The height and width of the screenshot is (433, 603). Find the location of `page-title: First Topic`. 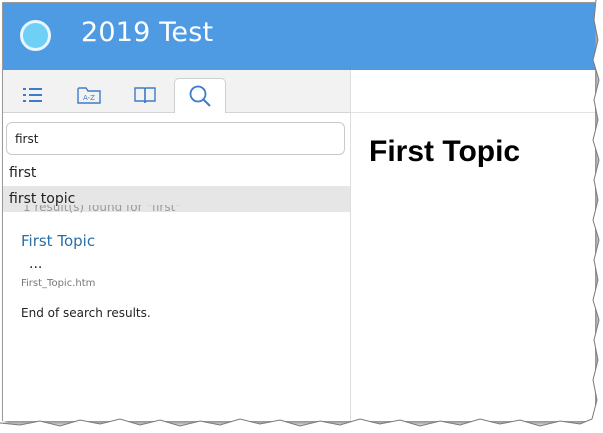

page-title: First Topic is located at coordinates (445, 151).